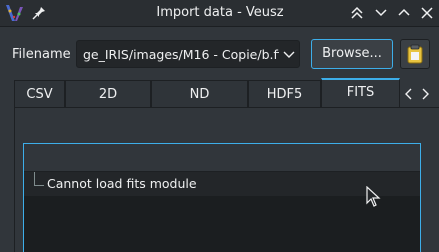 The image size is (439, 252). I want to click on chevron-up-icon, so click(404, 12).